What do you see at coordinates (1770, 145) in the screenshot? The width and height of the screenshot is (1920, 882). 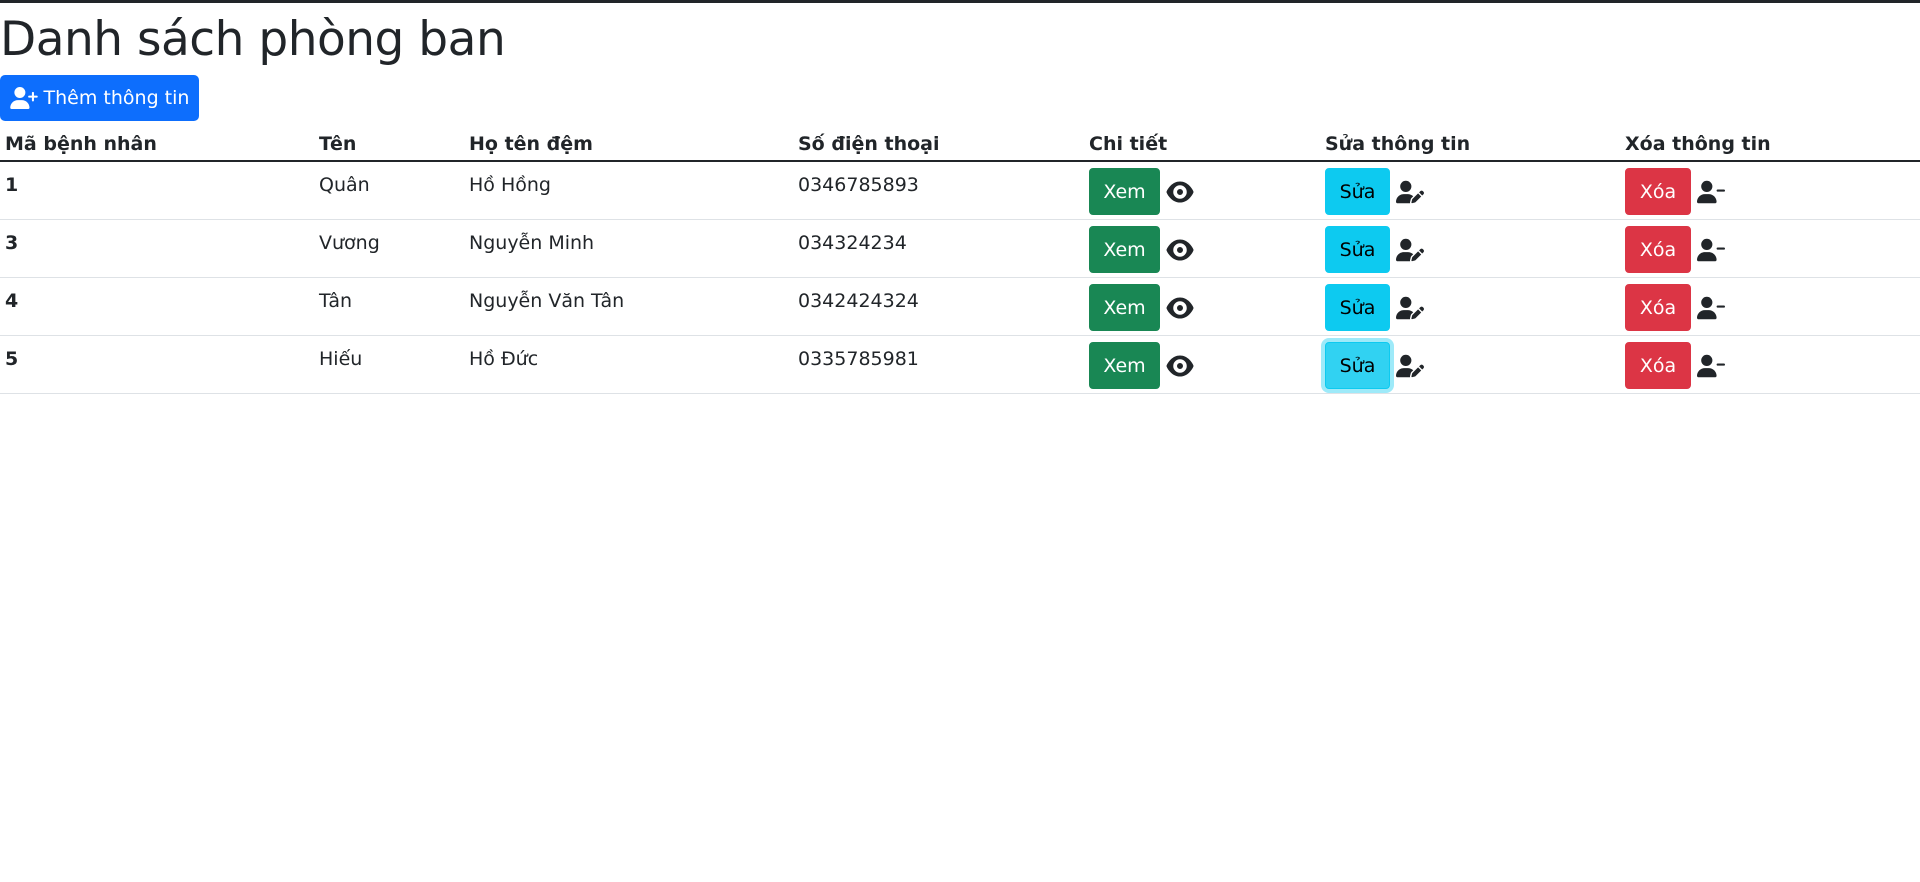 I see `header-xoa-thong-tin: Xóa thông tin` at bounding box center [1770, 145].